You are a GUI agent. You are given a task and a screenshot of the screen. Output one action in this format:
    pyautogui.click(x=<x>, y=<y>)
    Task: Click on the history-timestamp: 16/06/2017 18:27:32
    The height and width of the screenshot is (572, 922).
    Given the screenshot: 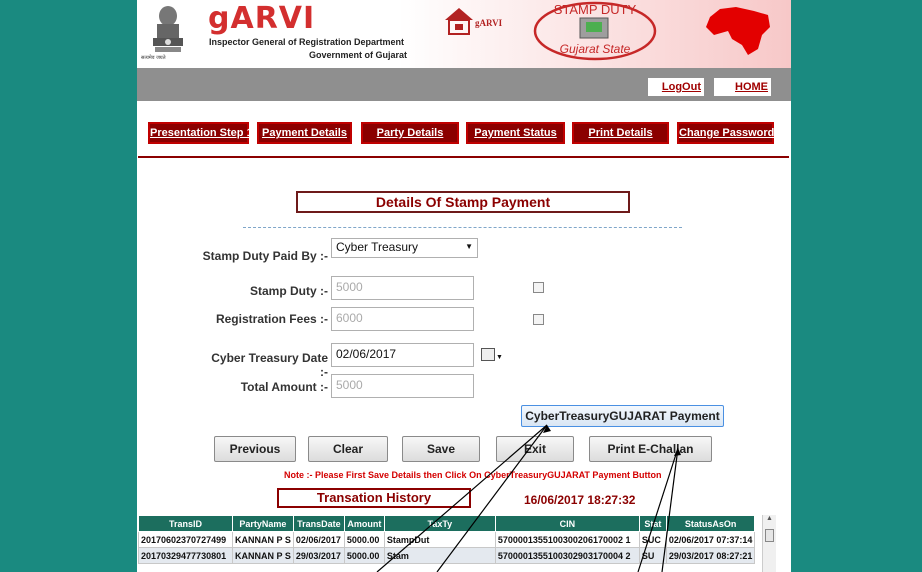 What is the action you would take?
    pyautogui.click(x=580, y=500)
    